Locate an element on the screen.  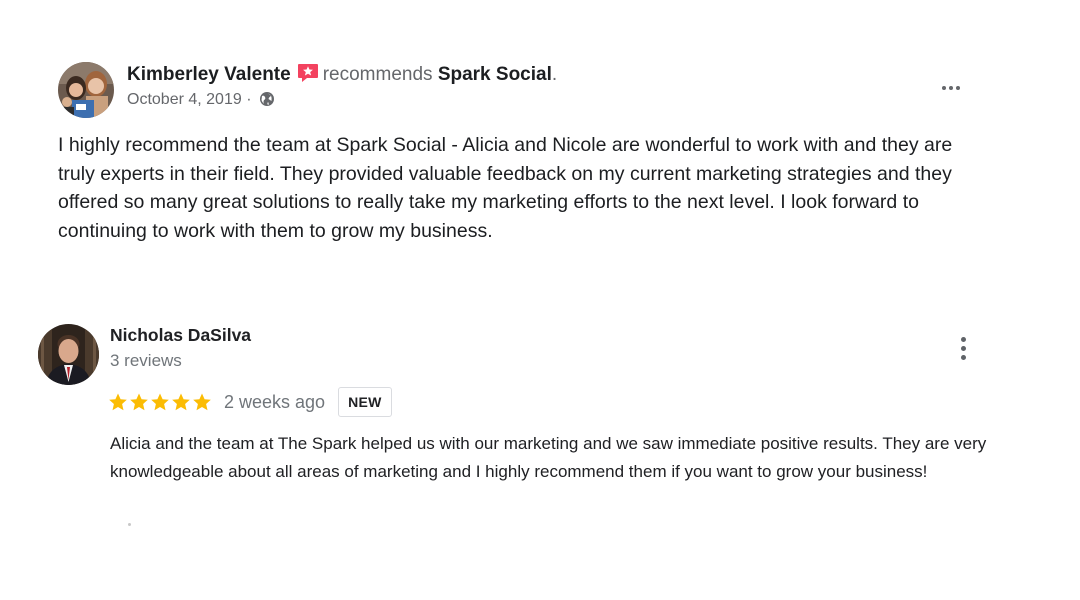
globe-icon is located at coordinates (267, 99).